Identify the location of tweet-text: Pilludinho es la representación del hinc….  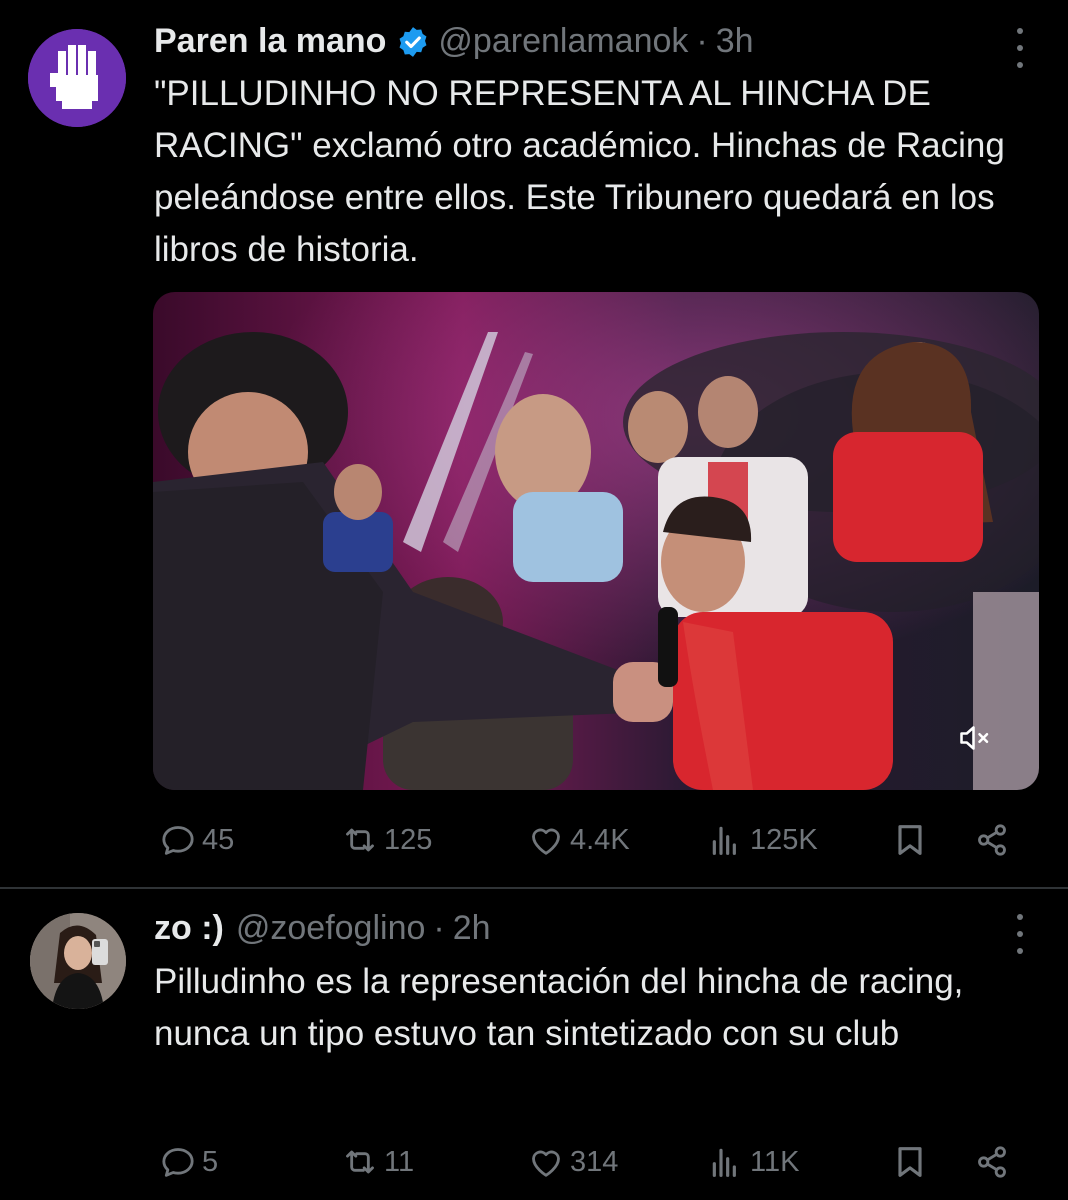
(564, 1007).